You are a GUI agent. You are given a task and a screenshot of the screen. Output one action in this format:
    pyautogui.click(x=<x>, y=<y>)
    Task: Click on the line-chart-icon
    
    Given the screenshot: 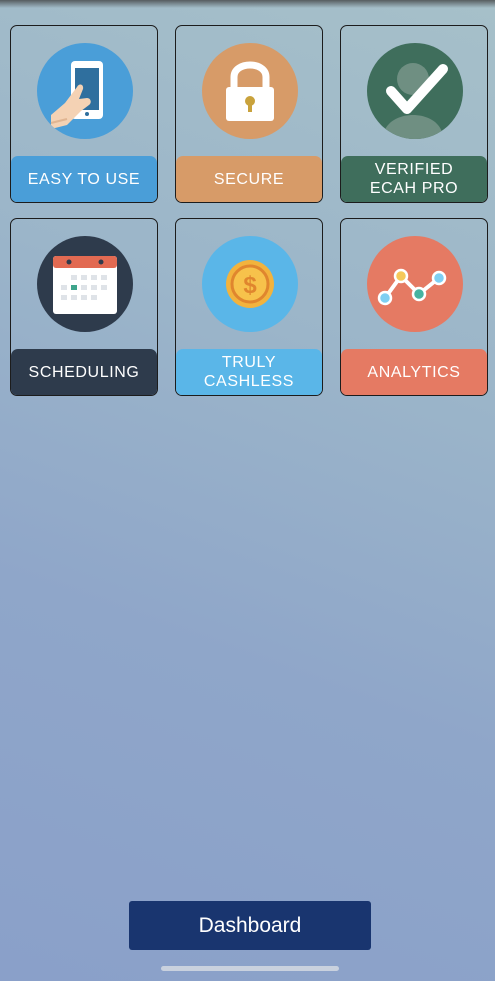 What is the action you would take?
    pyautogui.click(x=415, y=284)
    